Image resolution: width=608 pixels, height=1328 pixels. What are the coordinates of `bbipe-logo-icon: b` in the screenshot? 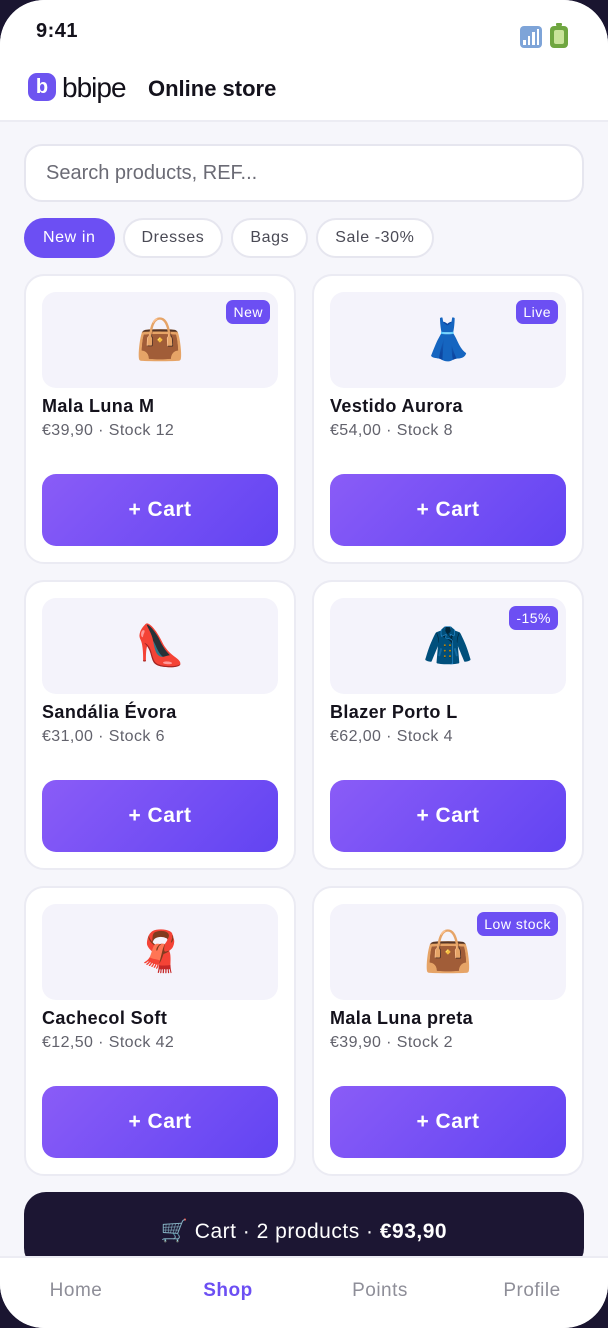 It's located at (42, 87).